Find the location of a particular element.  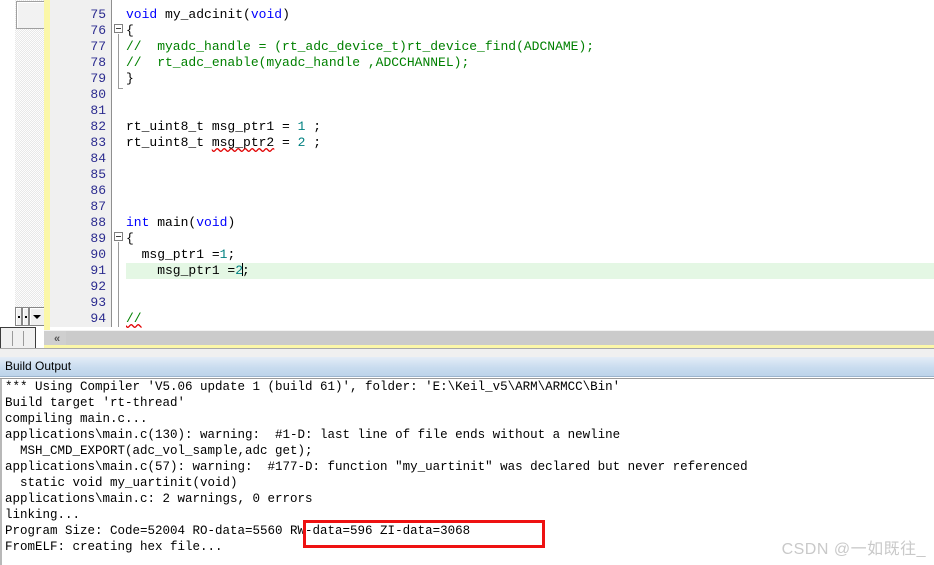

line-number: 82 is located at coordinates (98, 126).